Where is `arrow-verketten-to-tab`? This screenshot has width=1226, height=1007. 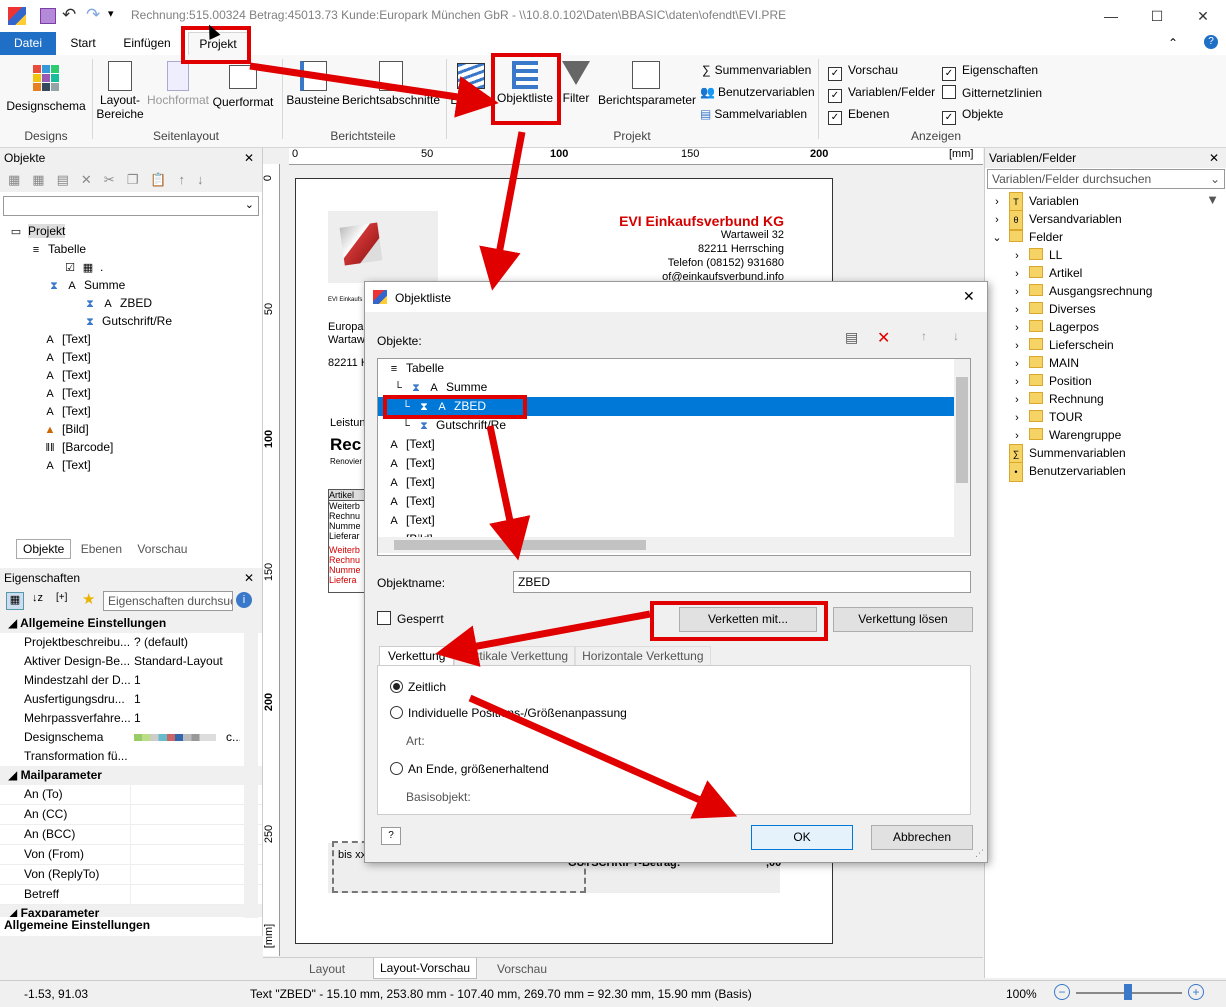
arrow-verketten-to-tab is located at coordinates (543, 638).